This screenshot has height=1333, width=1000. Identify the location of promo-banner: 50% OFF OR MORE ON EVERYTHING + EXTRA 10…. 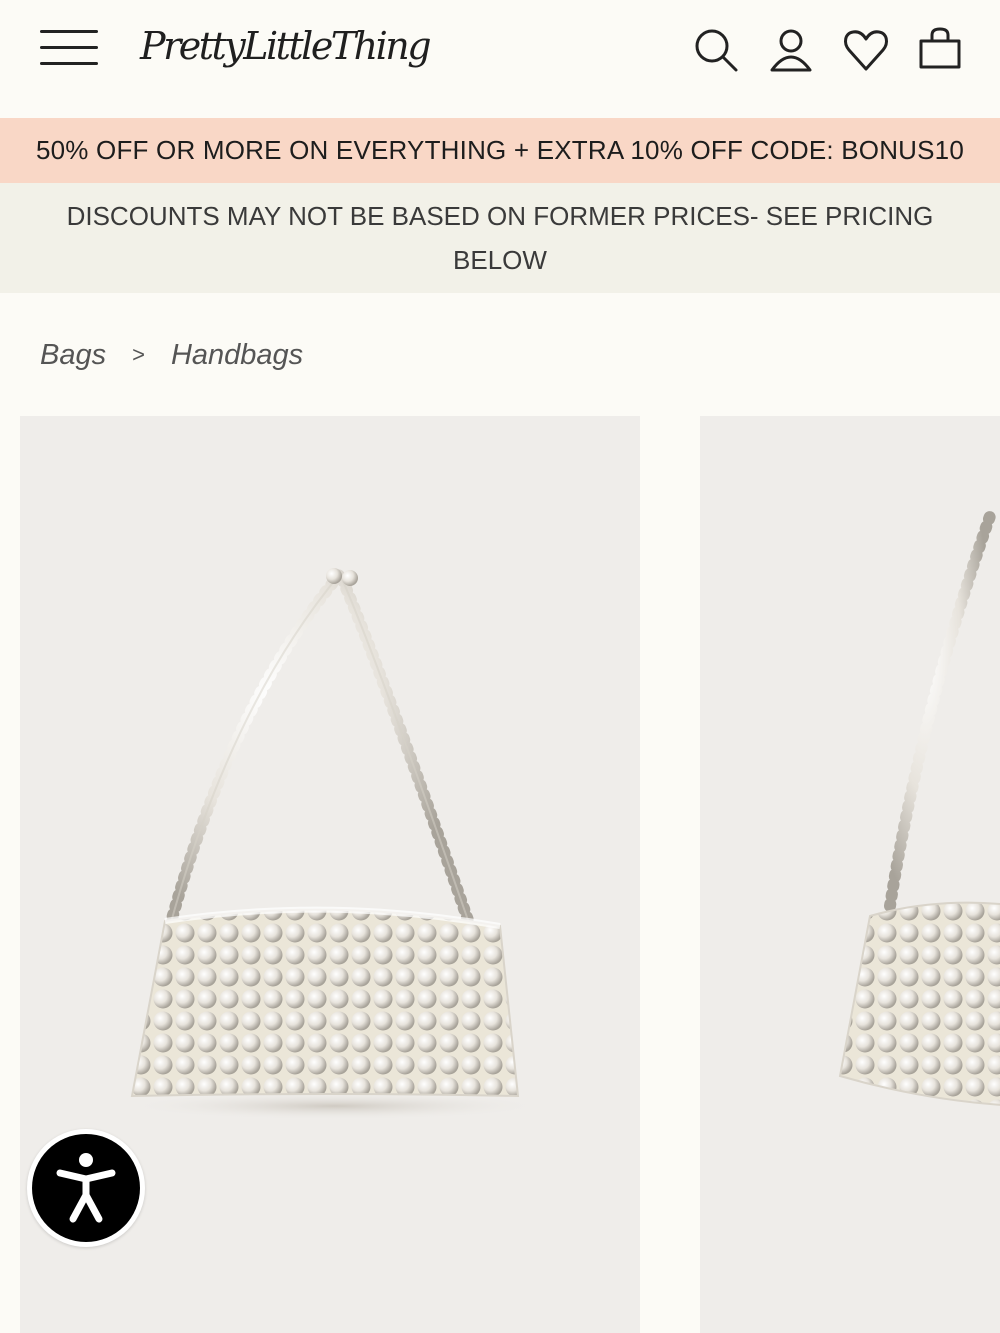
(500, 150).